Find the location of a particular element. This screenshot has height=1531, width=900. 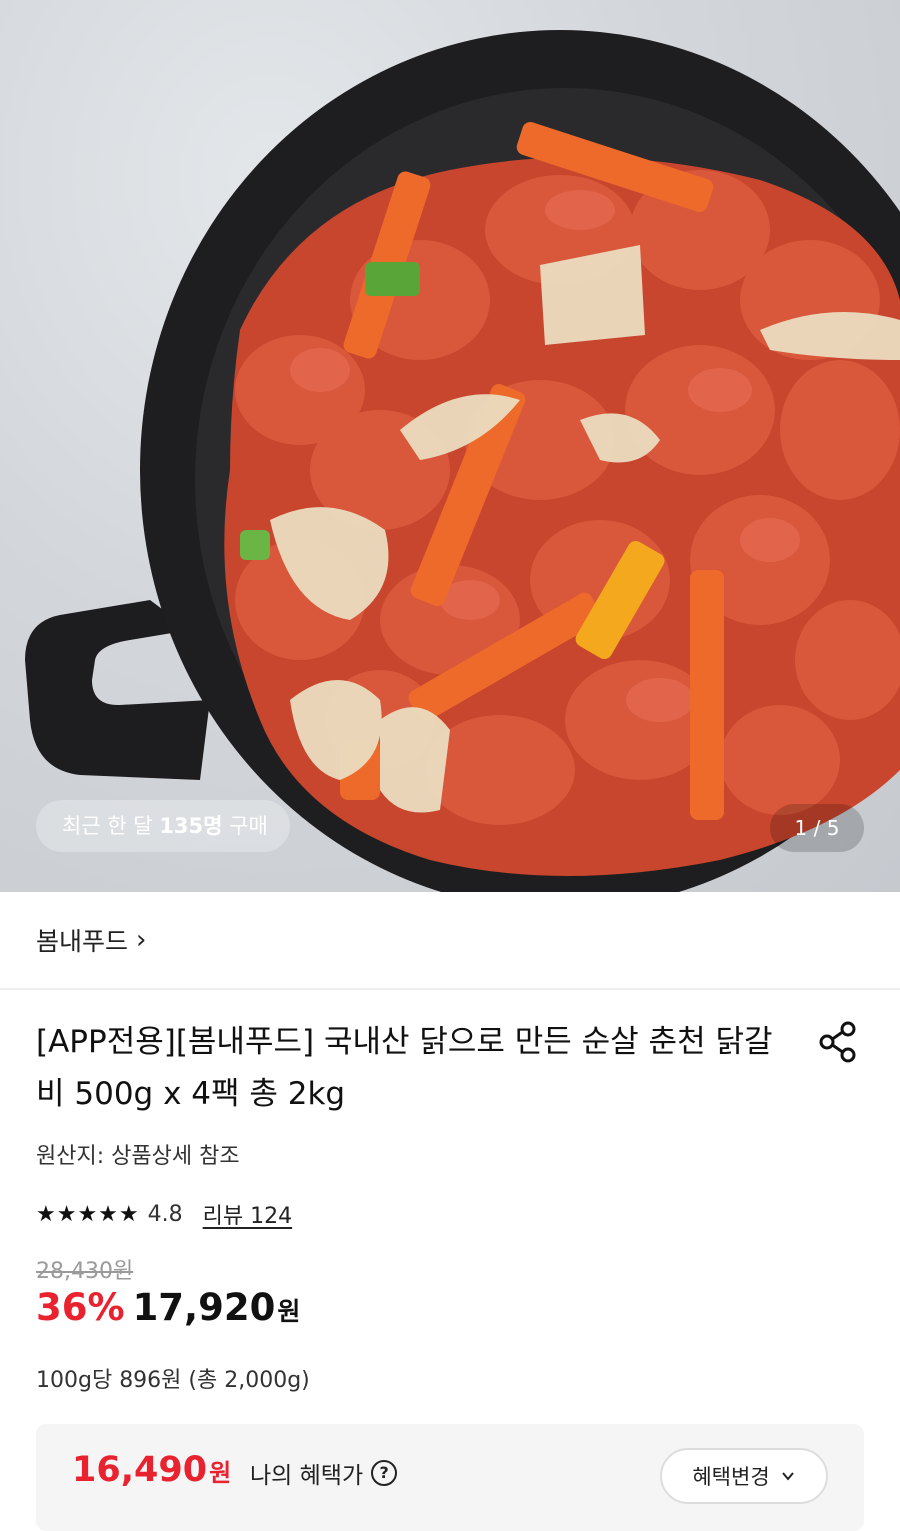

sale-price-row: 36% 17,920 원 is located at coordinates (168, 1307).